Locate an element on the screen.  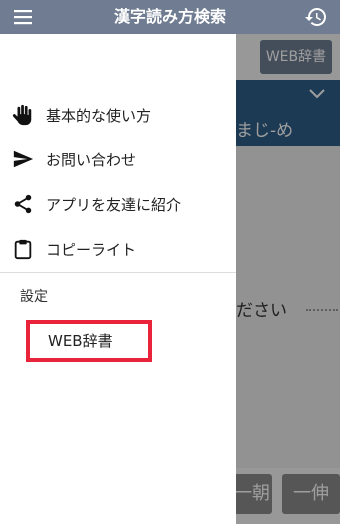
share-icon is located at coordinates (23, 204).